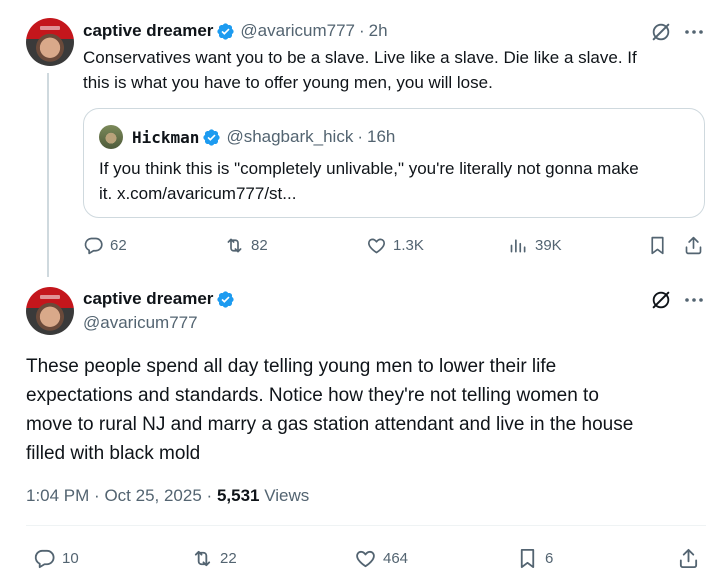  I want to click on views-icon, so click(518, 246).